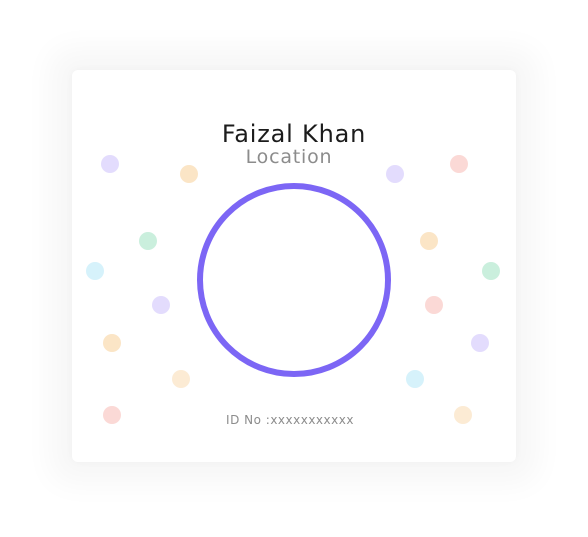 Image resolution: width=588 pixels, height=537 pixels. I want to click on profile-location: Location, so click(289, 157).